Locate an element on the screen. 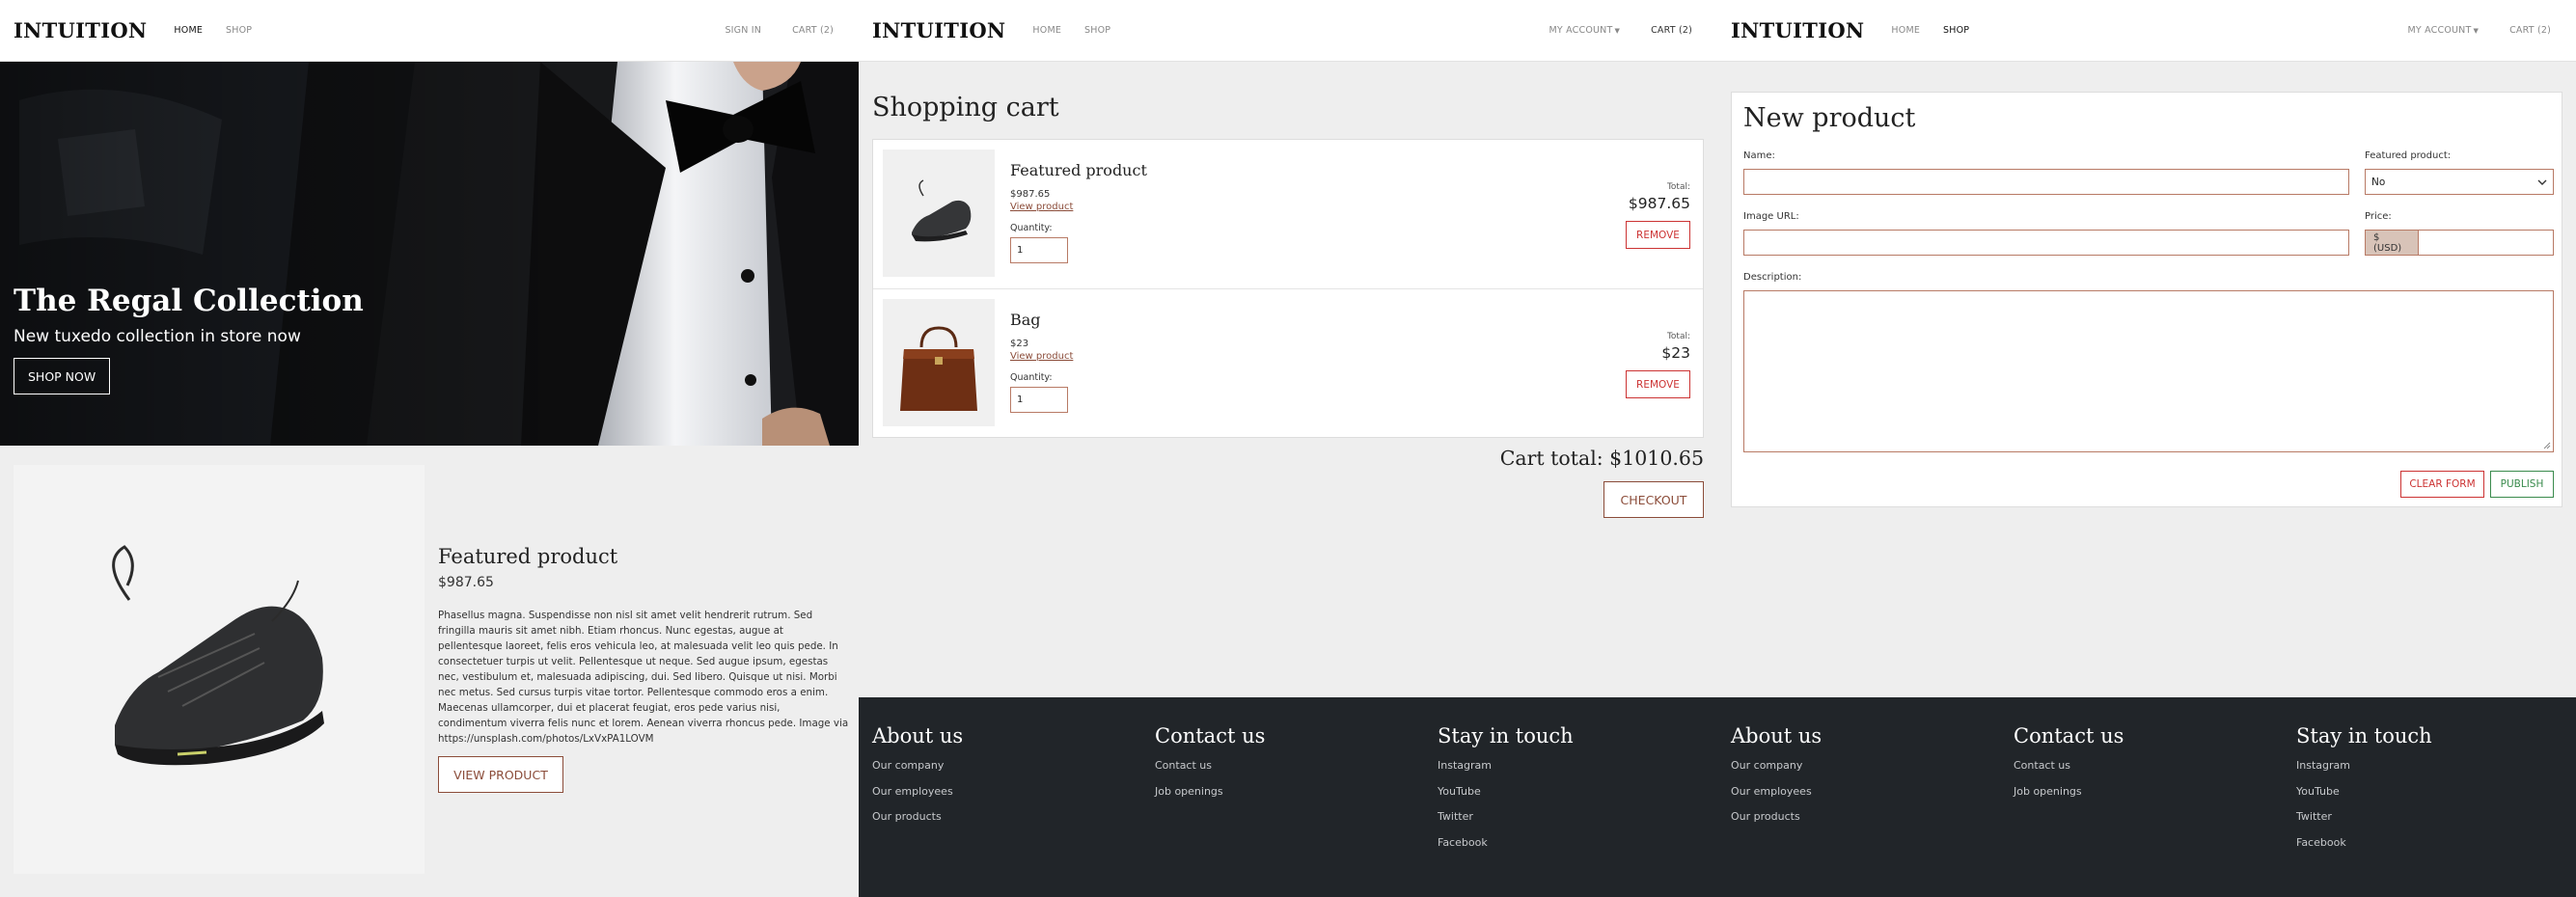  featured-label: Featured product: is located at coordinates (2409, 155).